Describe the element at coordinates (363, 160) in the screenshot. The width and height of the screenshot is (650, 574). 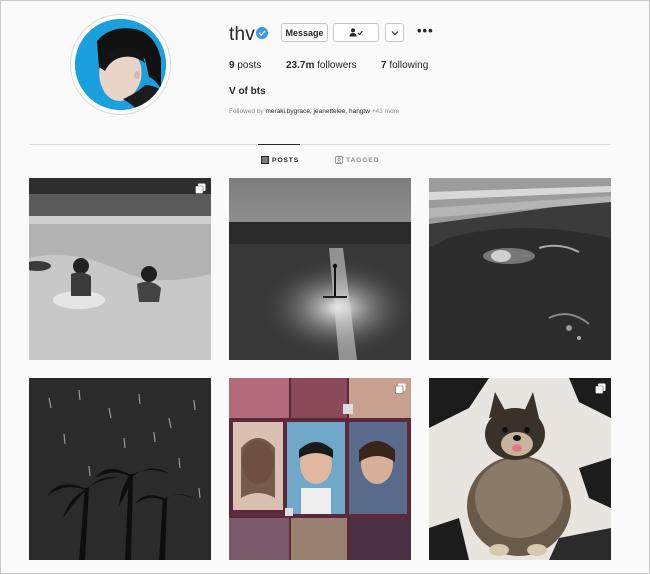
I see `tab-tagged-label: TAGGED` at that location.